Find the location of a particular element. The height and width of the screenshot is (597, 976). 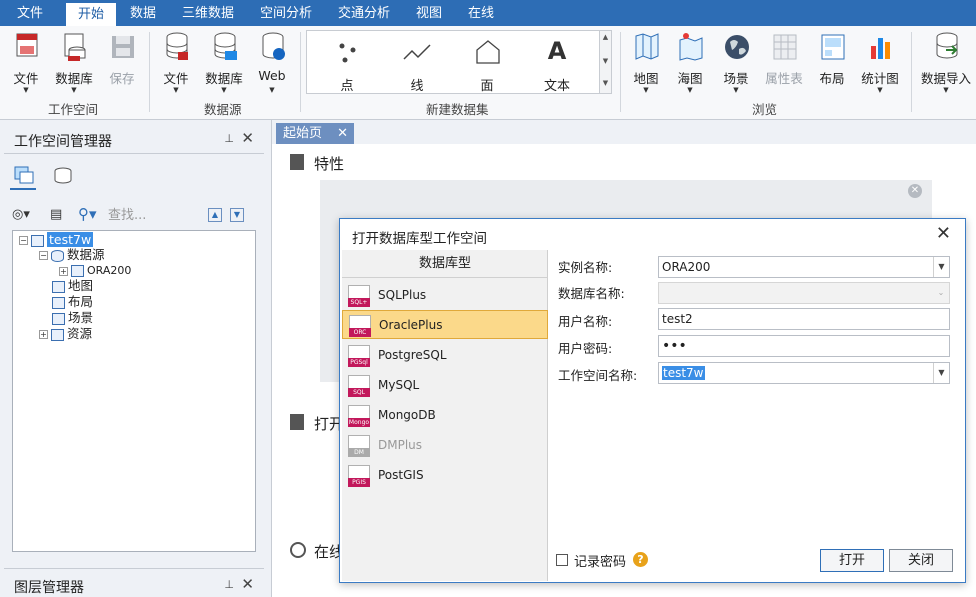

password-input: ••• is located at coordinates (804, 346).